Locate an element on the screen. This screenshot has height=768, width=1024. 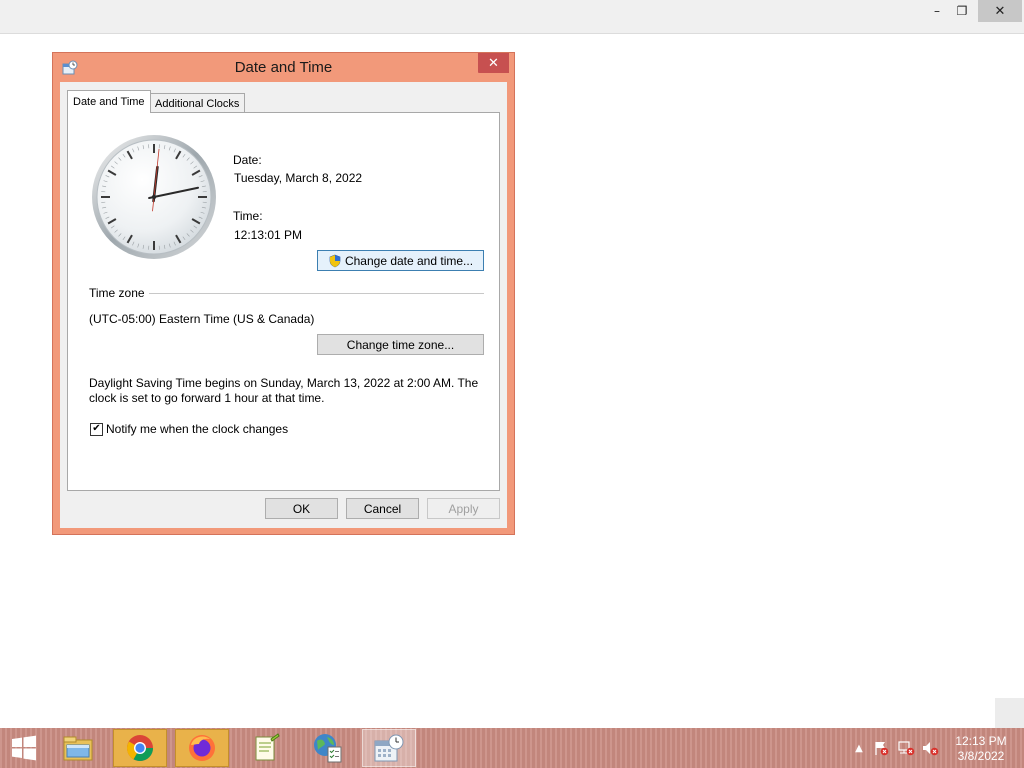
action-center-flag-icon is located at coordinates (881, 748).